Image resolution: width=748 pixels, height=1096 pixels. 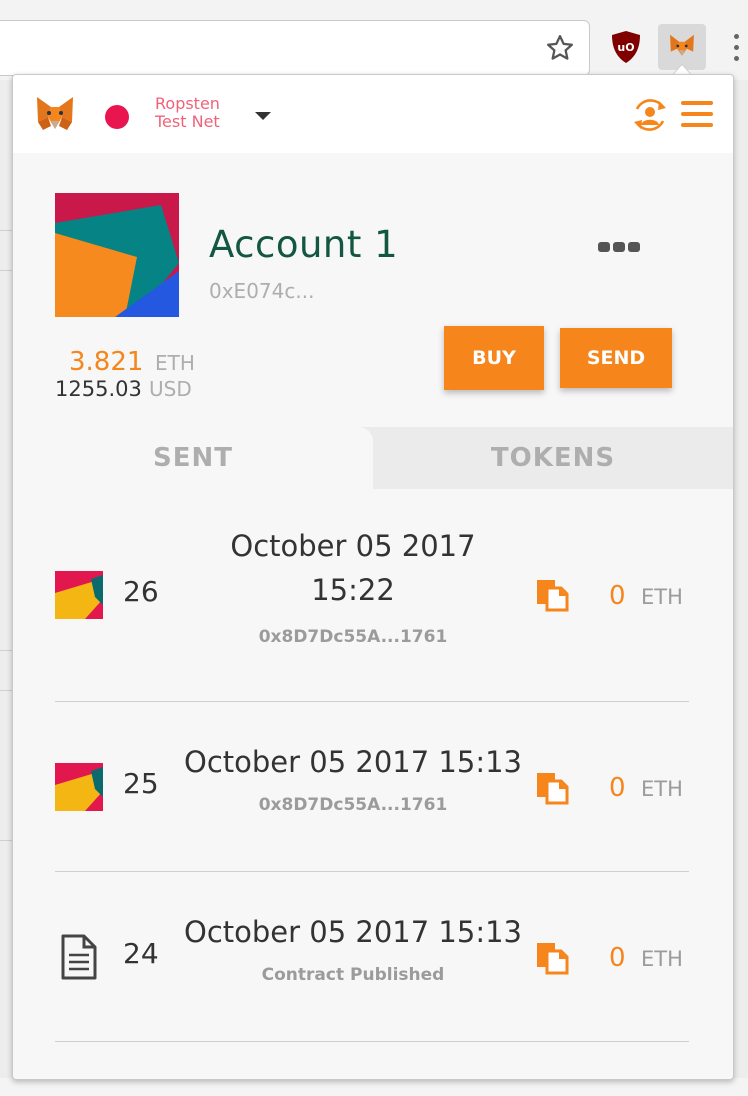 What do you see at coordinates (620, 246) in the screenshot?
I see `more-options-icon` at bounding box center [620, 246].